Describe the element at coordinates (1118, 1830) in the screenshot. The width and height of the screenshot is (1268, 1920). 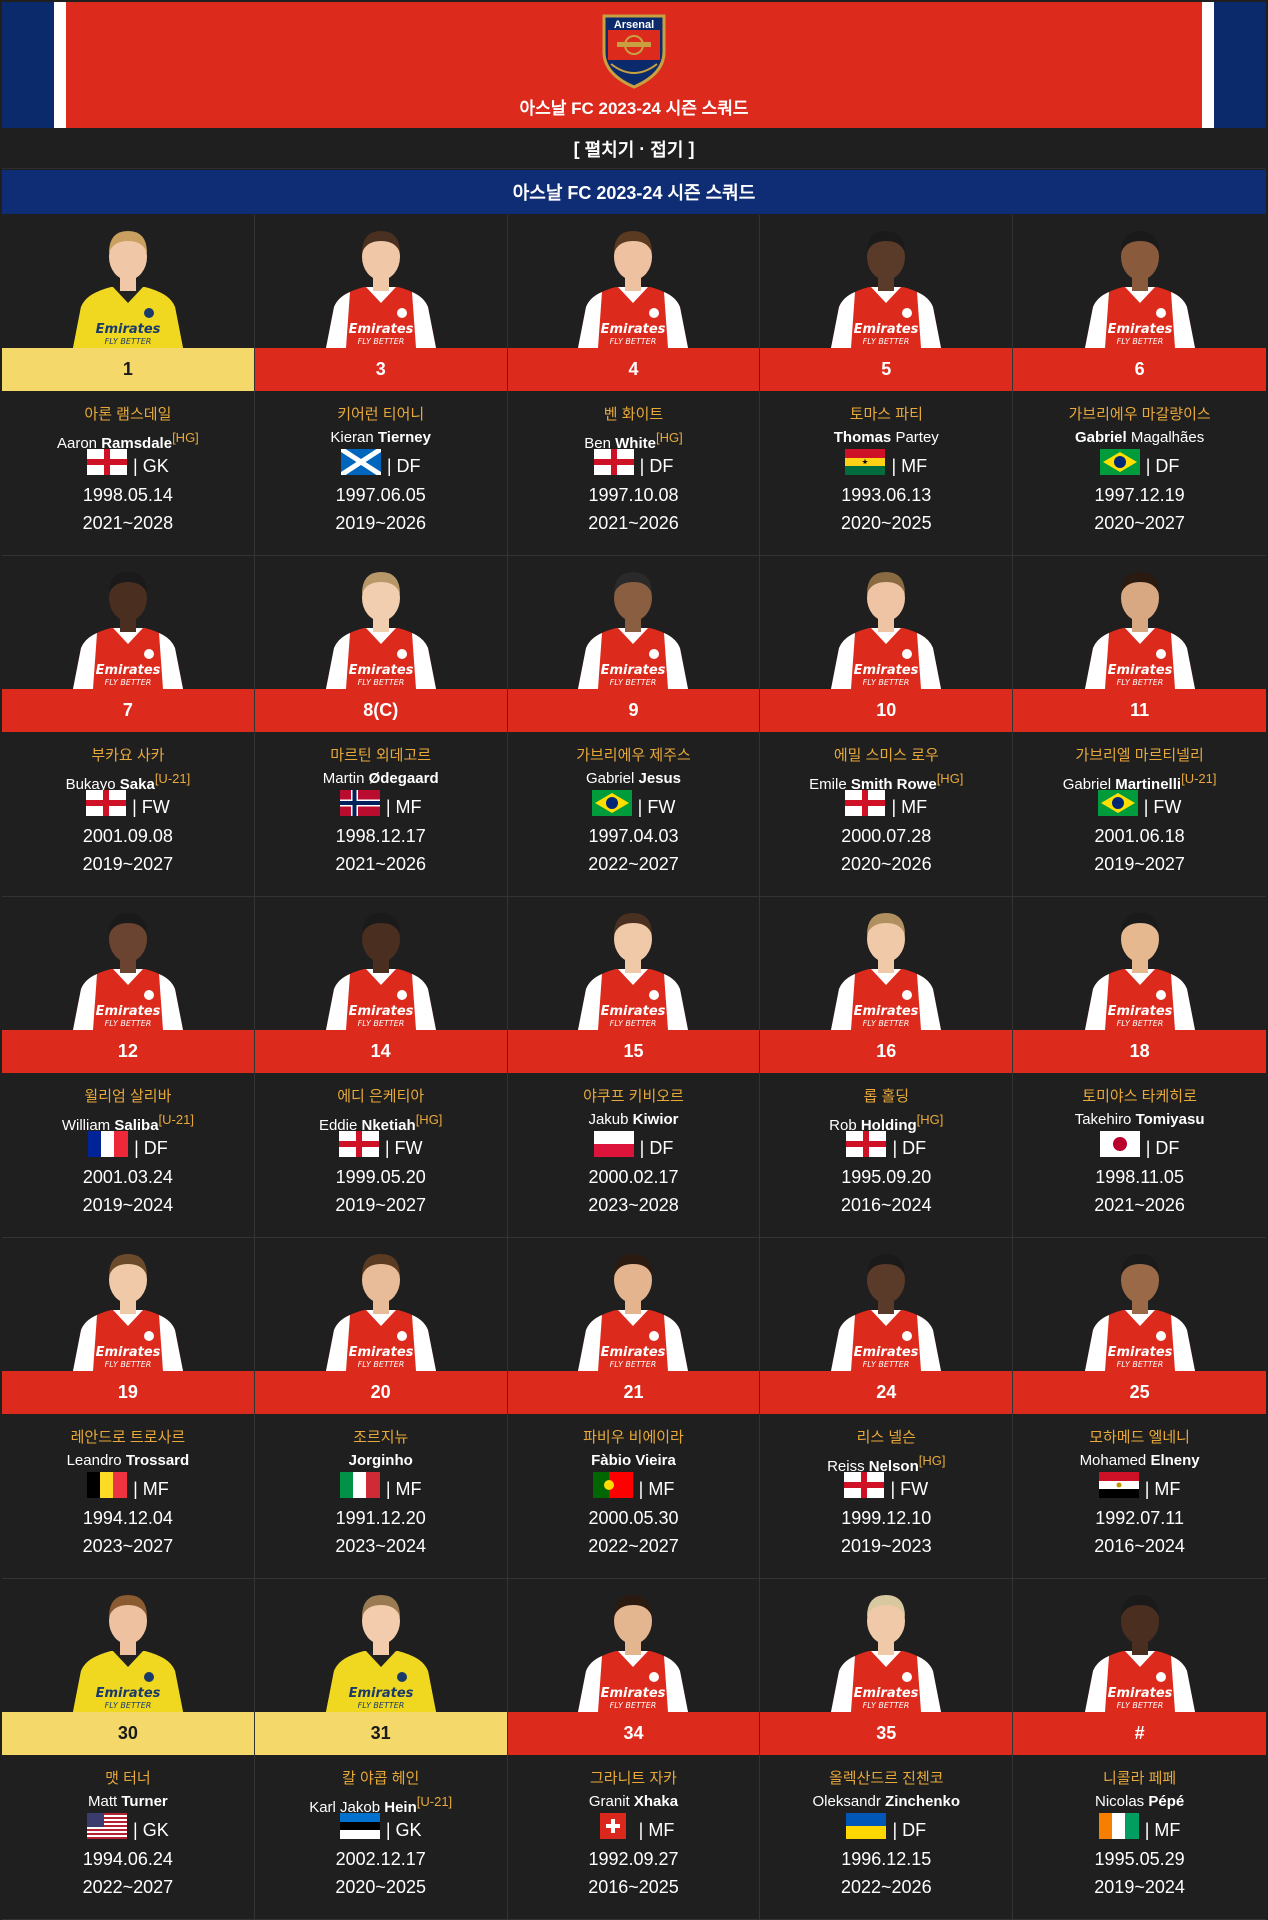
I see `ireland_like-flag-icon` at that location.